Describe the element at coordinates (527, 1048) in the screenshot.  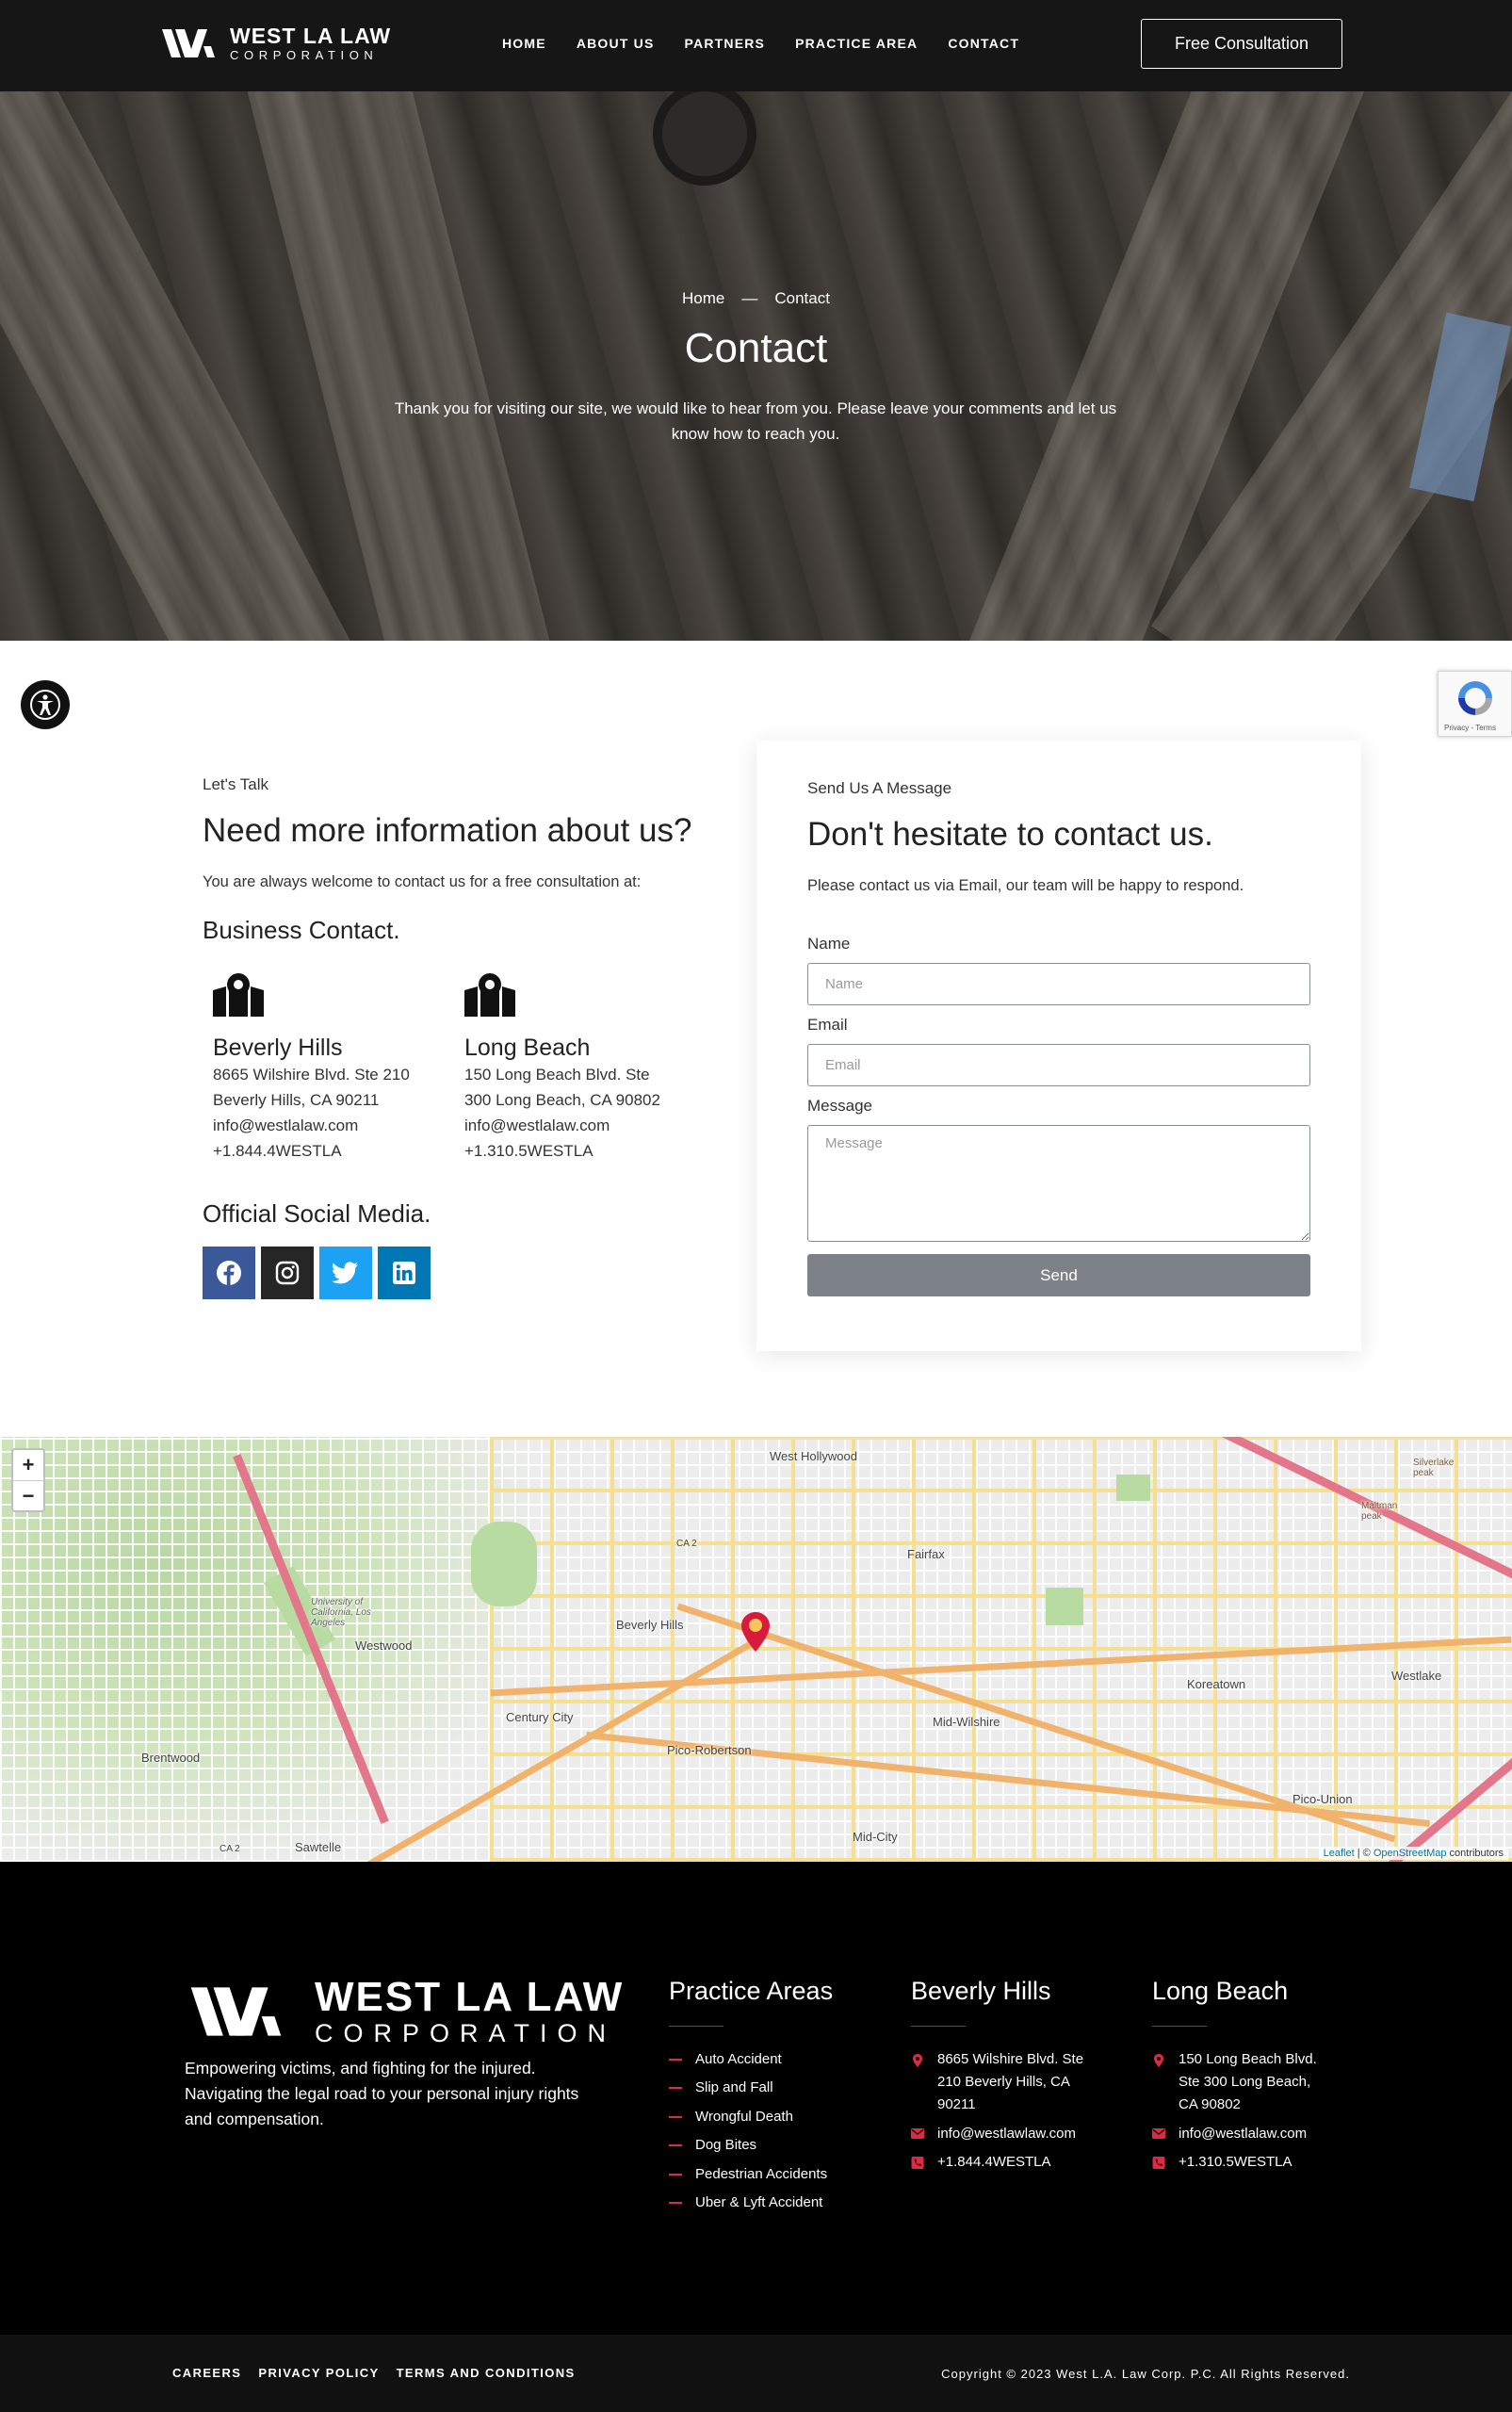
I see `office-name: Long Beach` at that location.